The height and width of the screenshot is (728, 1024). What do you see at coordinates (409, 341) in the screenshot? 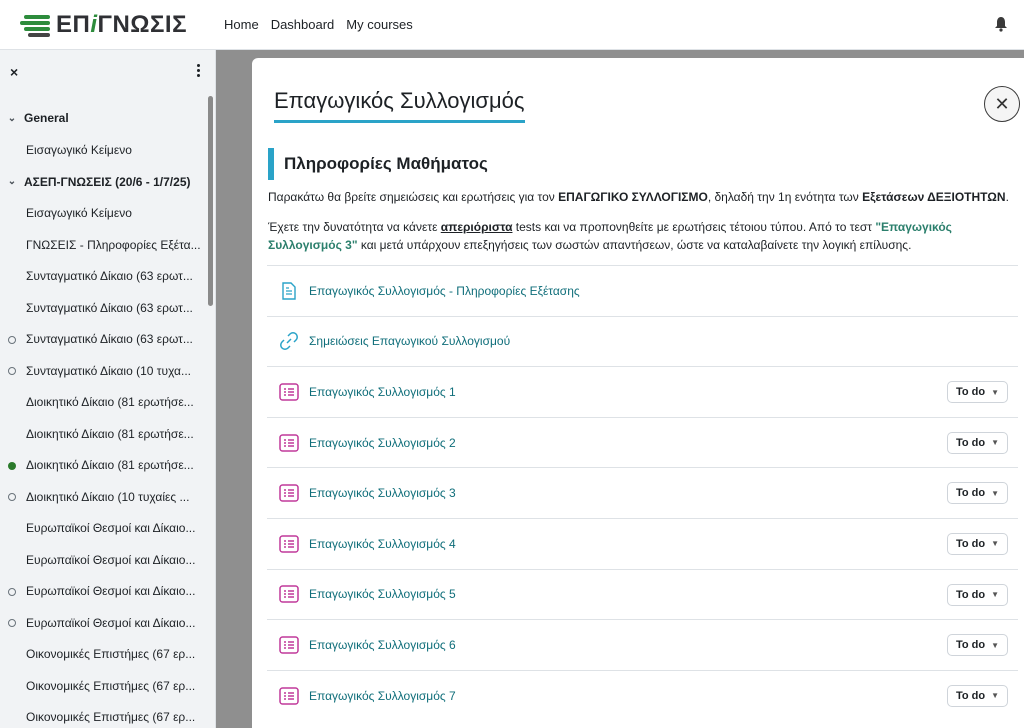
I see `activity-link: Σημειώσεις Επαγωγικού Συλλογισμού` at bounding box center [409, 341].